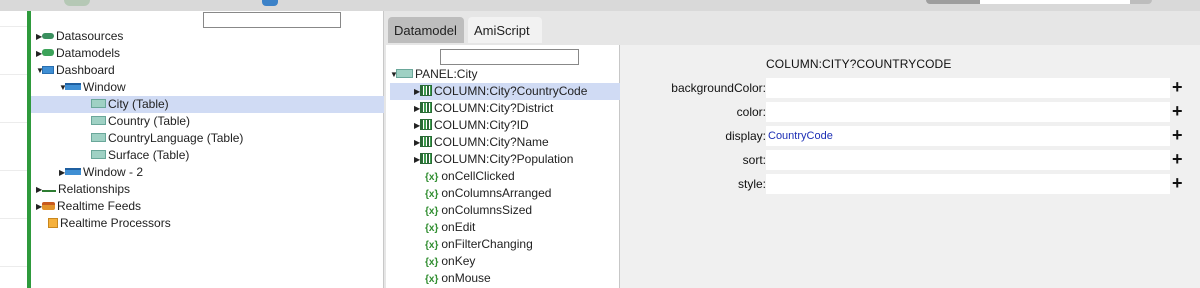 The image size is (1200, 288). I want to click on property-row: backgroundColor: +, so click(910, 87).